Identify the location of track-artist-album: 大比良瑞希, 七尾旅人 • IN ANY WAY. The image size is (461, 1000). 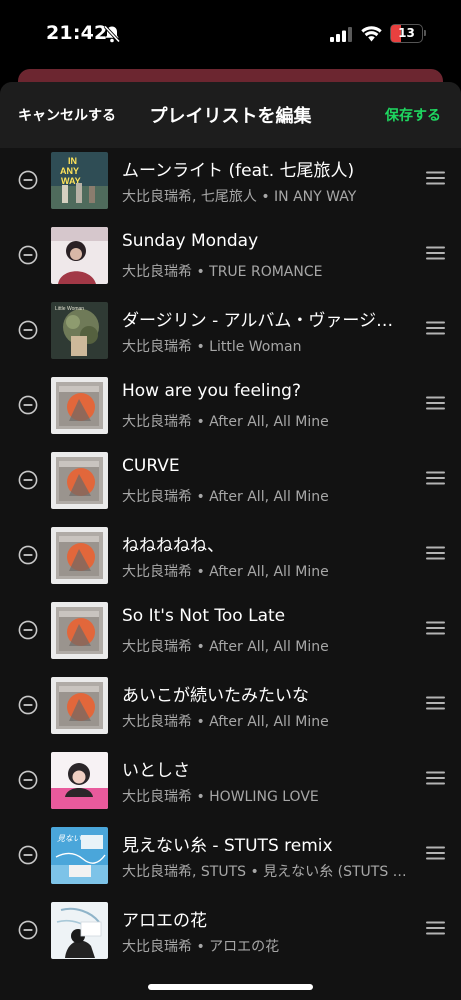
(239, 197).